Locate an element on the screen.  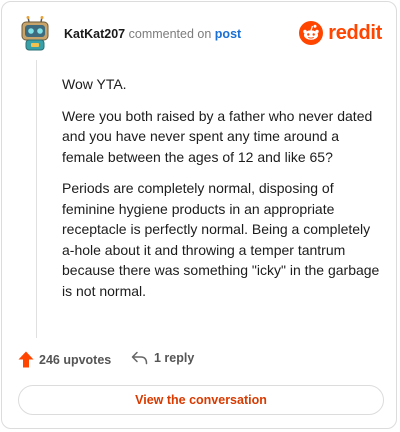
upvote-button: 246 upvotes is located at coordinates (64, 359).